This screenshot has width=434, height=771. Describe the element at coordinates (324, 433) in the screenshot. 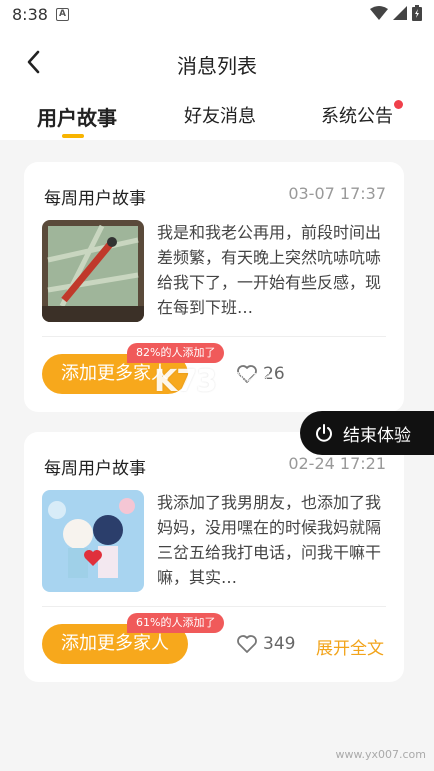

I see `power-icon` at that location.